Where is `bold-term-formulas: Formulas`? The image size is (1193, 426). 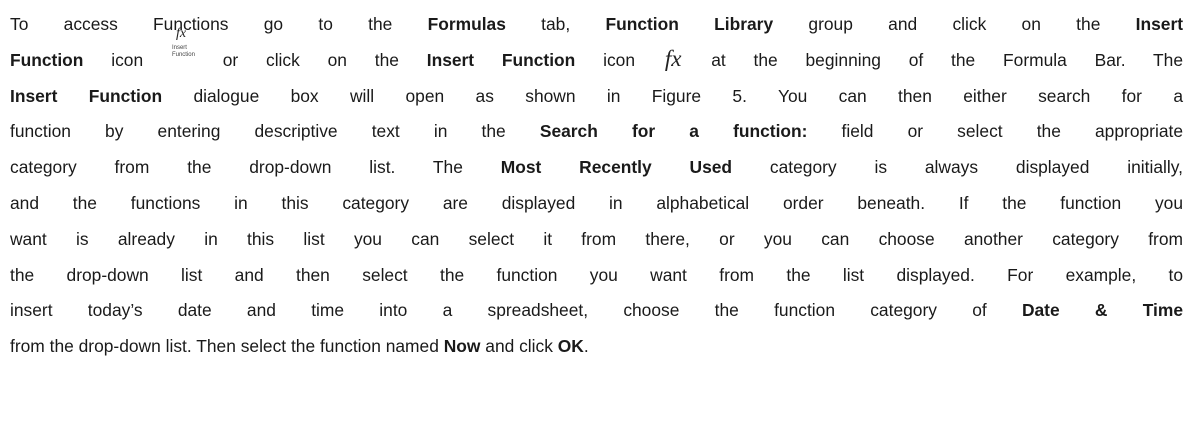 bold-term-formulas: Formulas is located at coordinates (466, 24).